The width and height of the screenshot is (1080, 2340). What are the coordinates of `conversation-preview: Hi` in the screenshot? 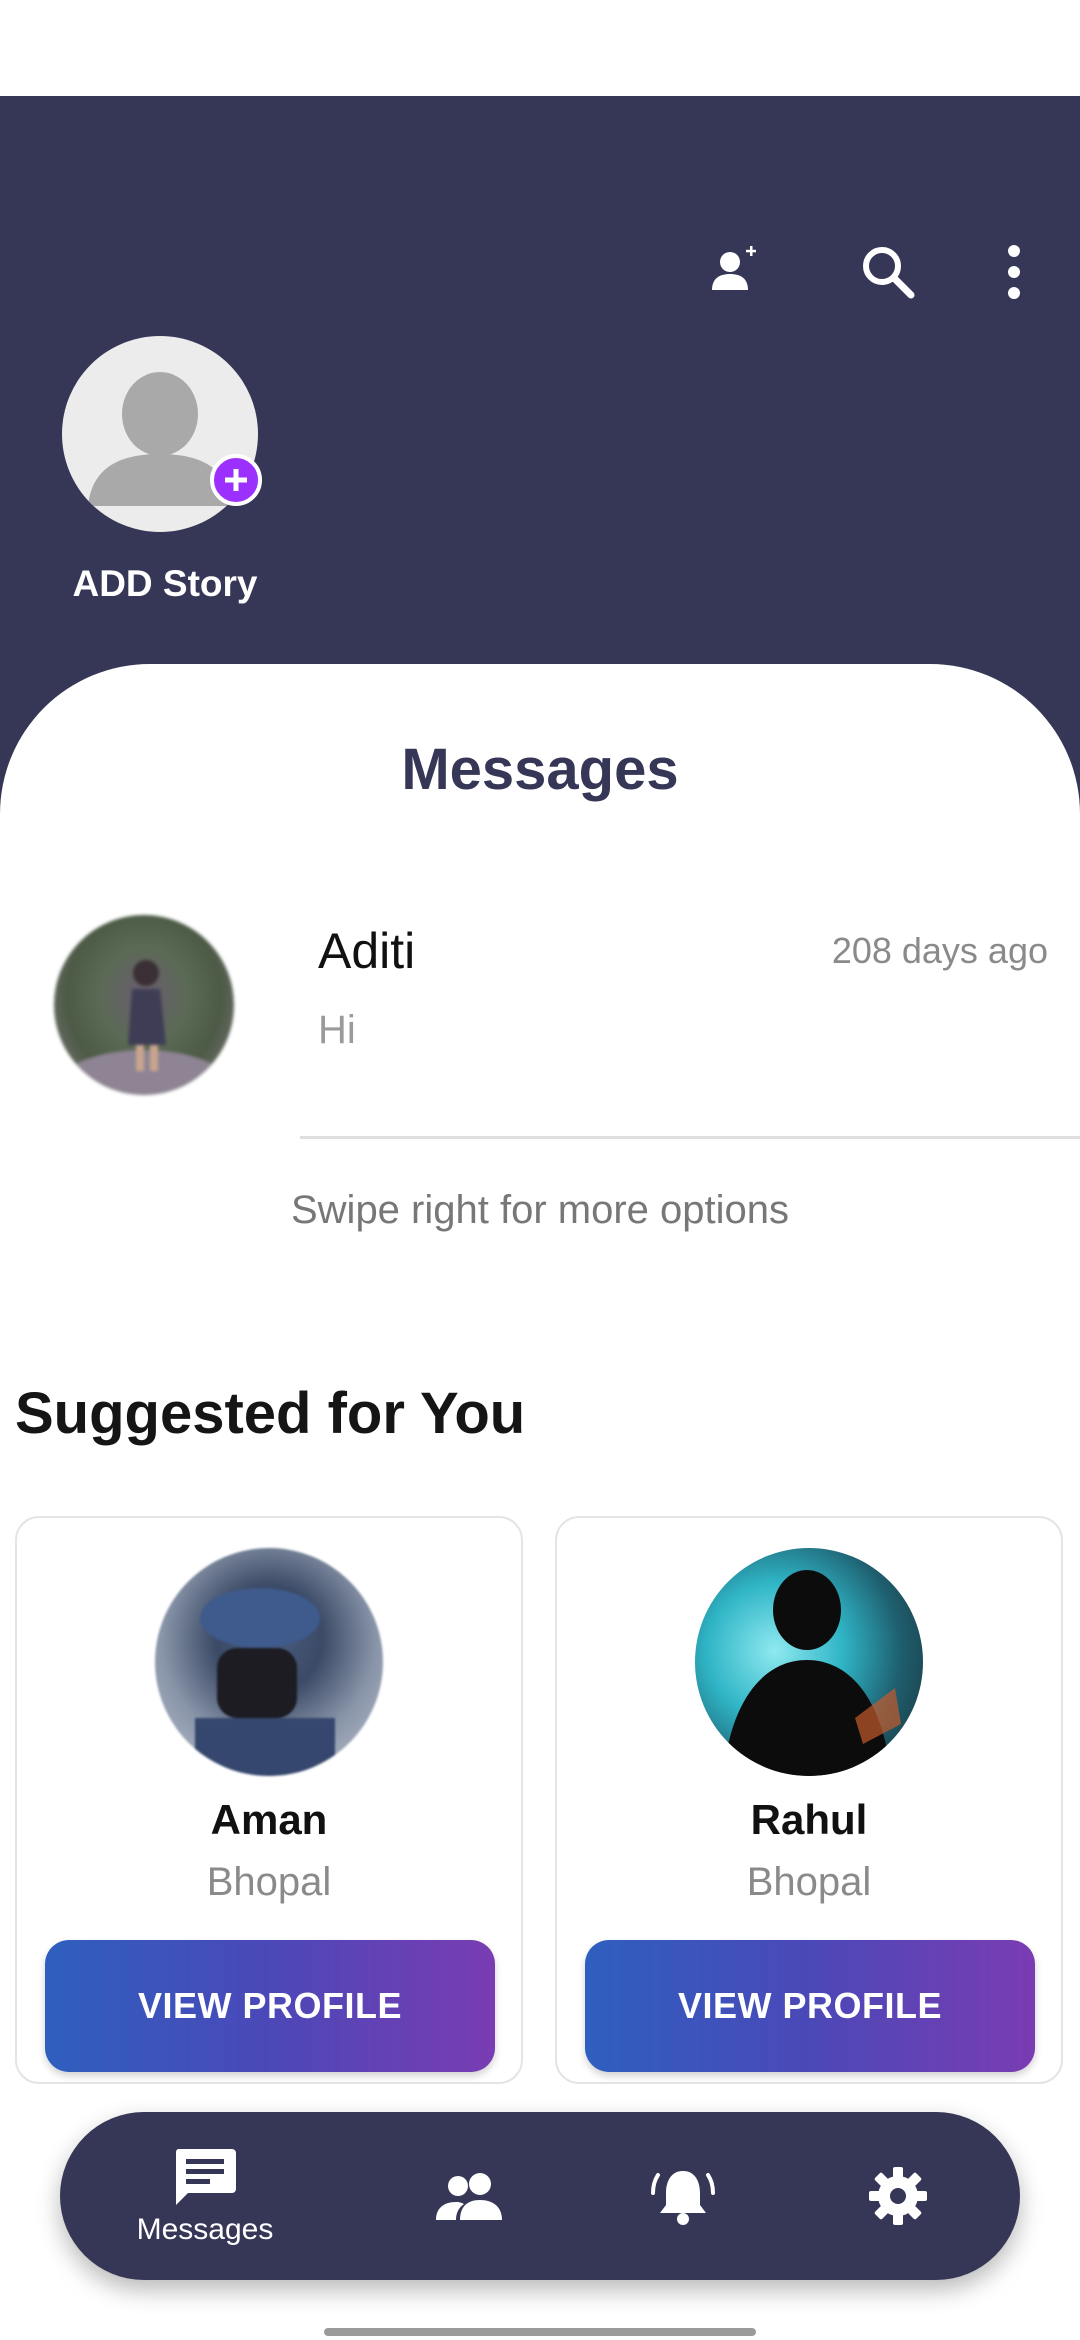 It's located at (337, 1030).